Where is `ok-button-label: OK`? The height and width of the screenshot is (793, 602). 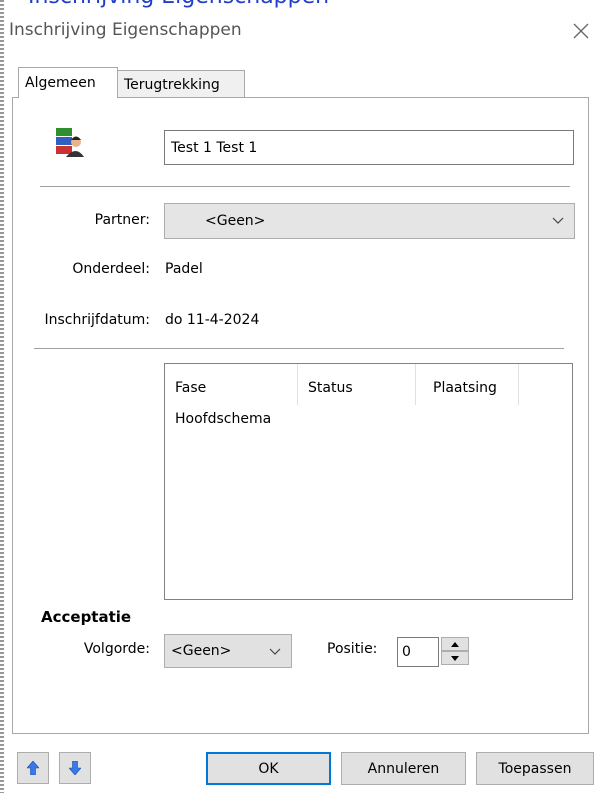
ok-button-label: OK is located at coordinates (268, 768).